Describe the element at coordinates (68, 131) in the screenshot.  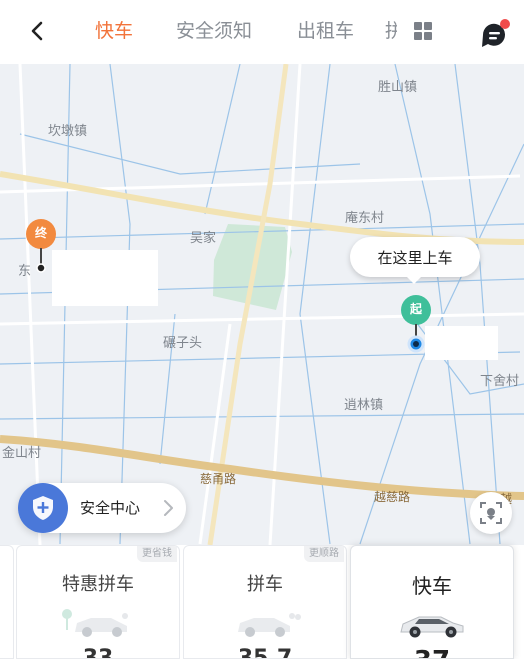
I see `place-label: 坎墩镇` at that location.